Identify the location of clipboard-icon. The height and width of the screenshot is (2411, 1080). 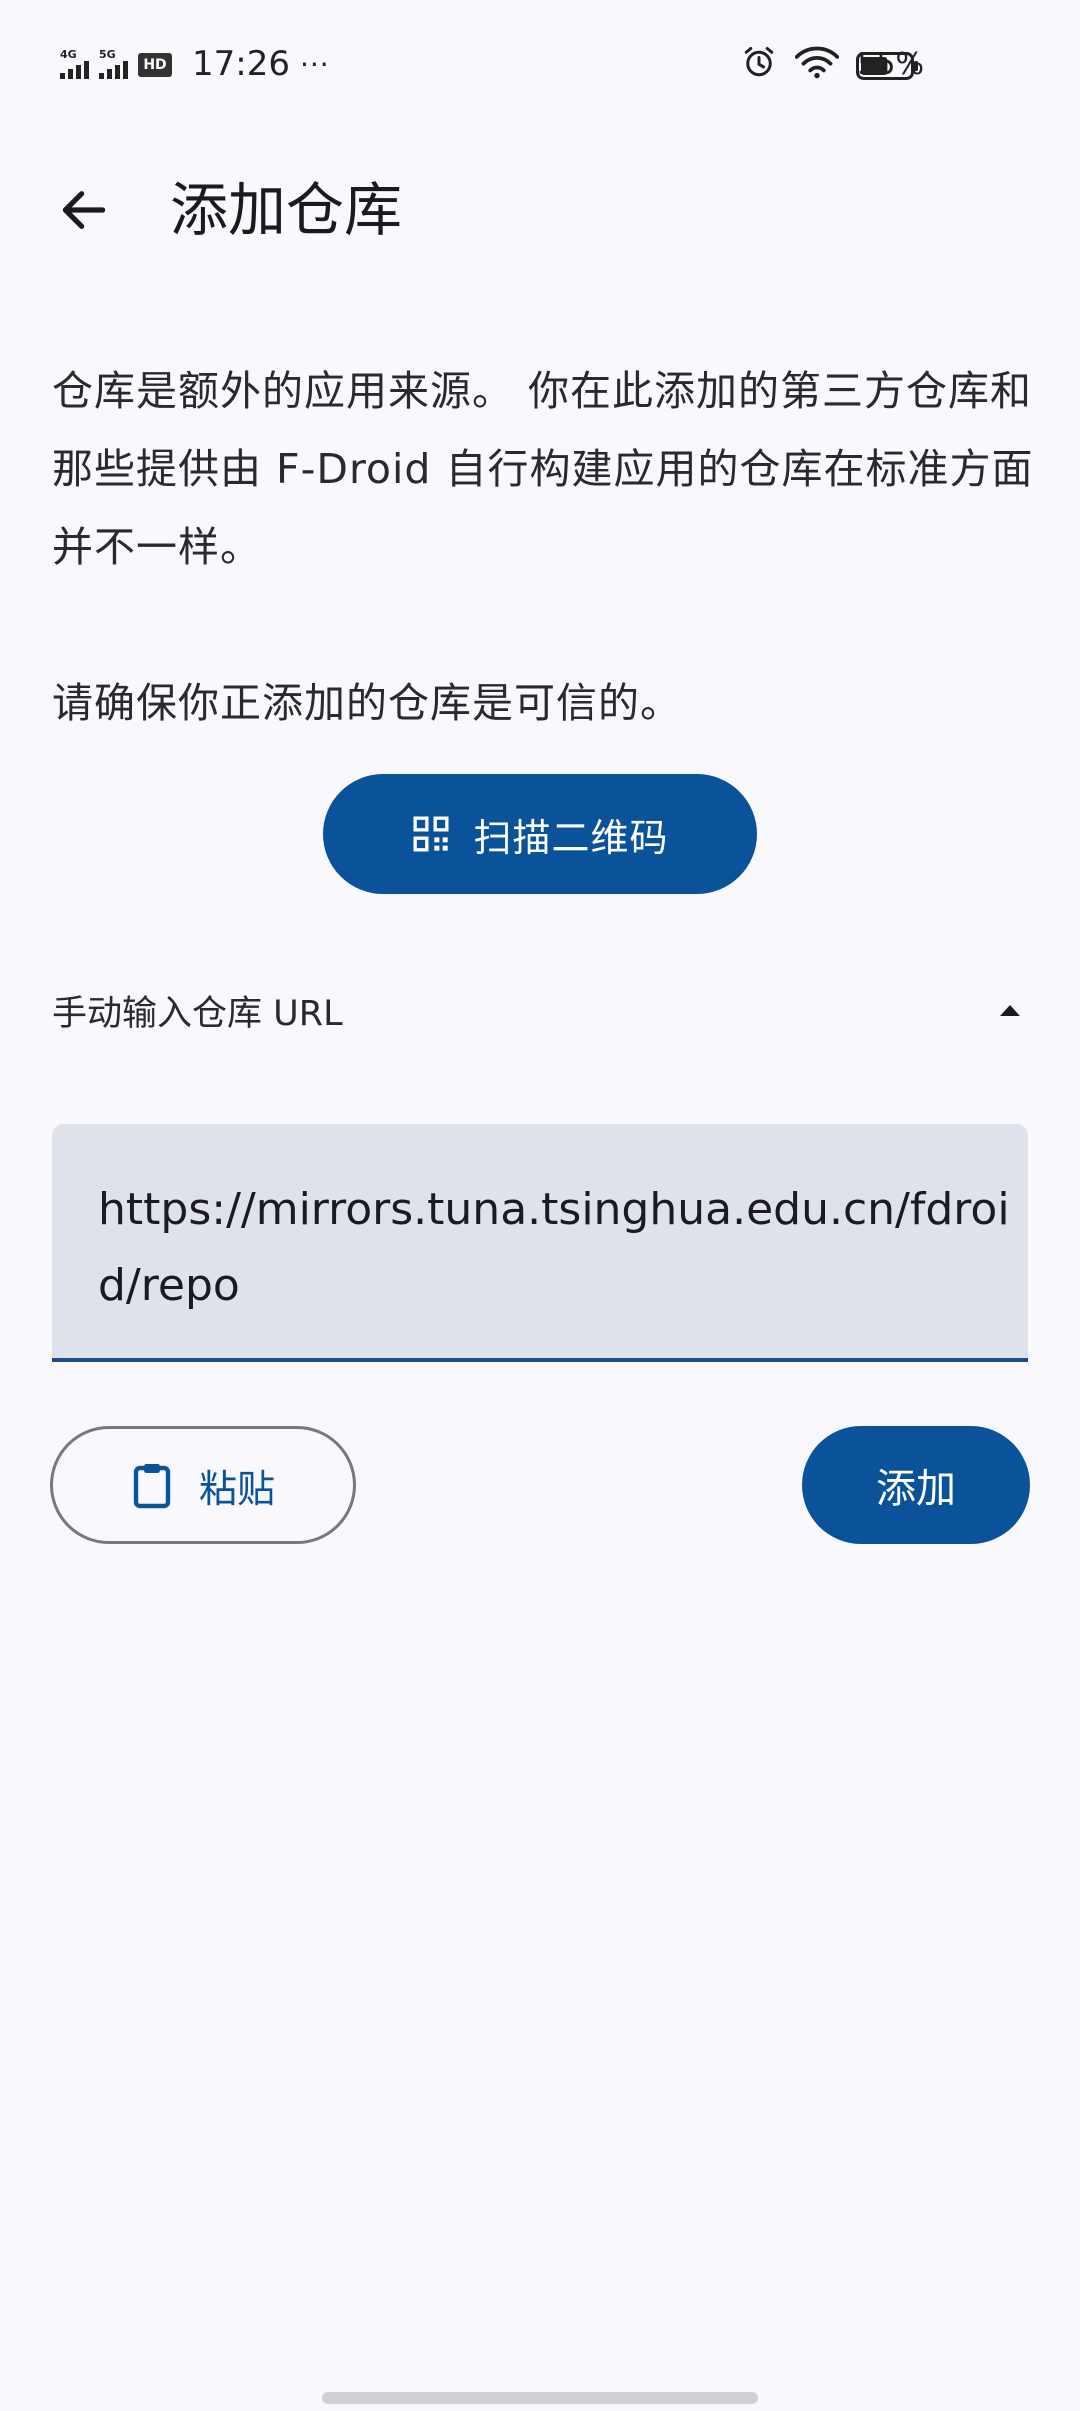
(152, 1486).